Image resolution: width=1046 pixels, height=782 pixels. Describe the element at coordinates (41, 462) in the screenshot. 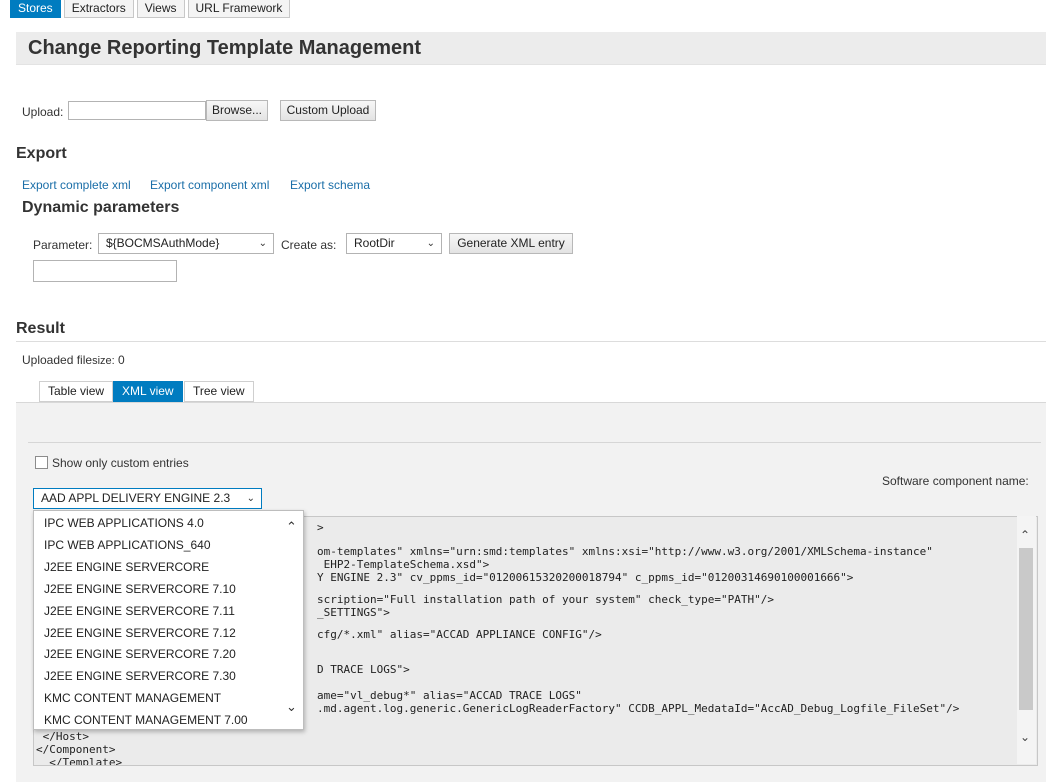

I see `show-custom-checkbox` at that location.